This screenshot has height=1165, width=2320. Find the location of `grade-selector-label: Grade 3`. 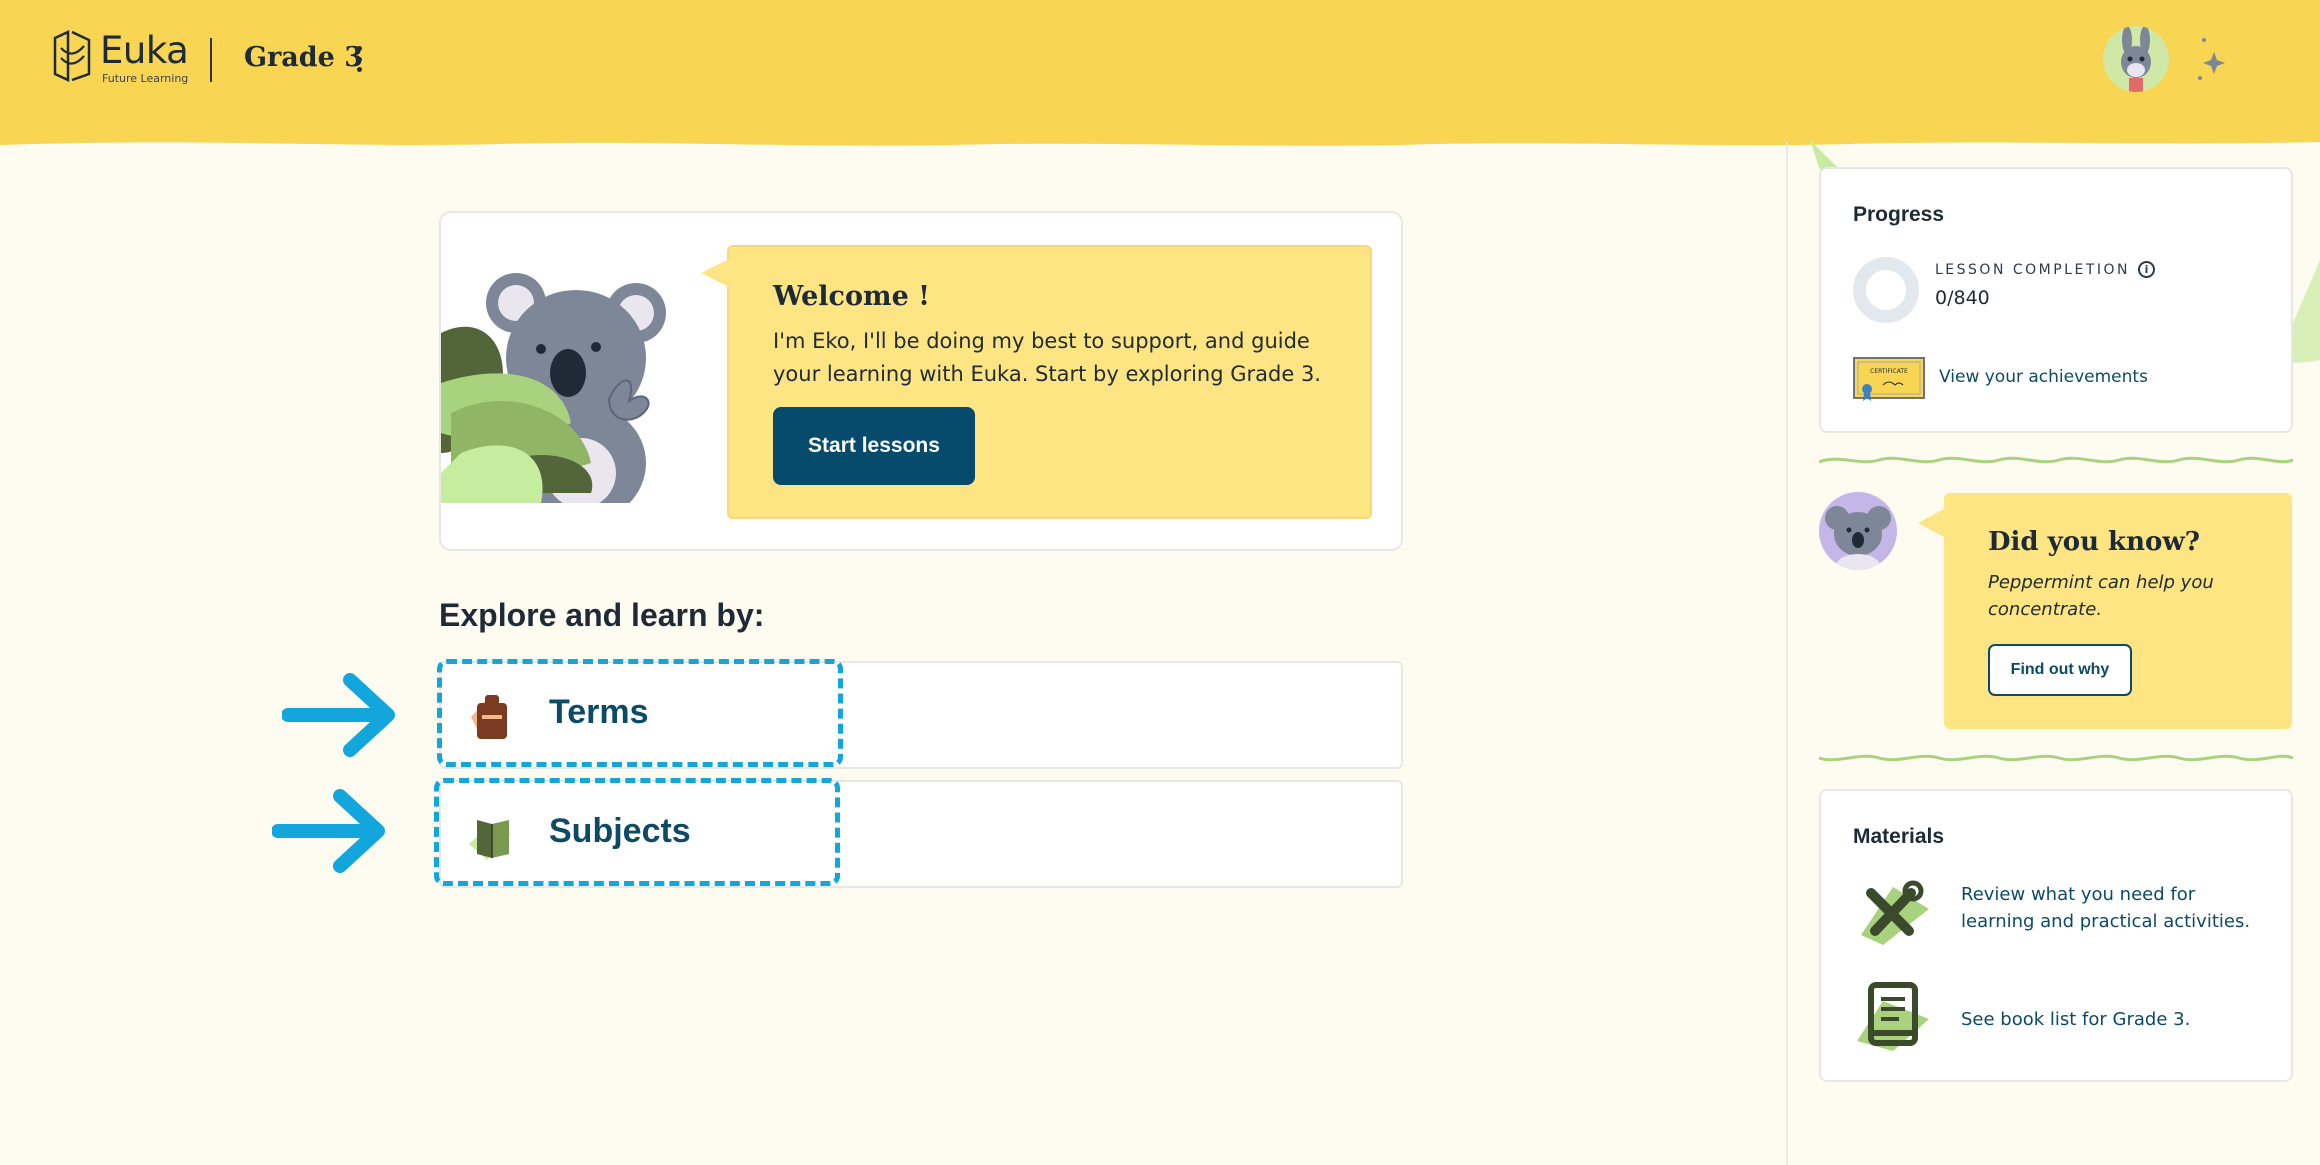

grade-selector-label: Grade 3 is located at coordinates (303, 57).